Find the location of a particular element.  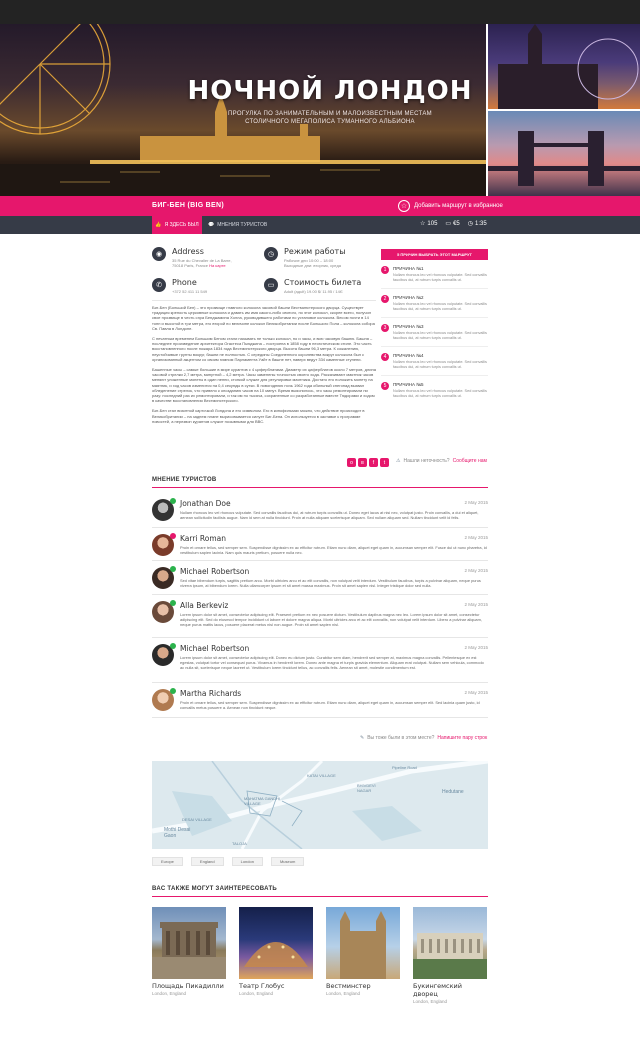

reason-number: 4 is located at coordinates (385, 357).